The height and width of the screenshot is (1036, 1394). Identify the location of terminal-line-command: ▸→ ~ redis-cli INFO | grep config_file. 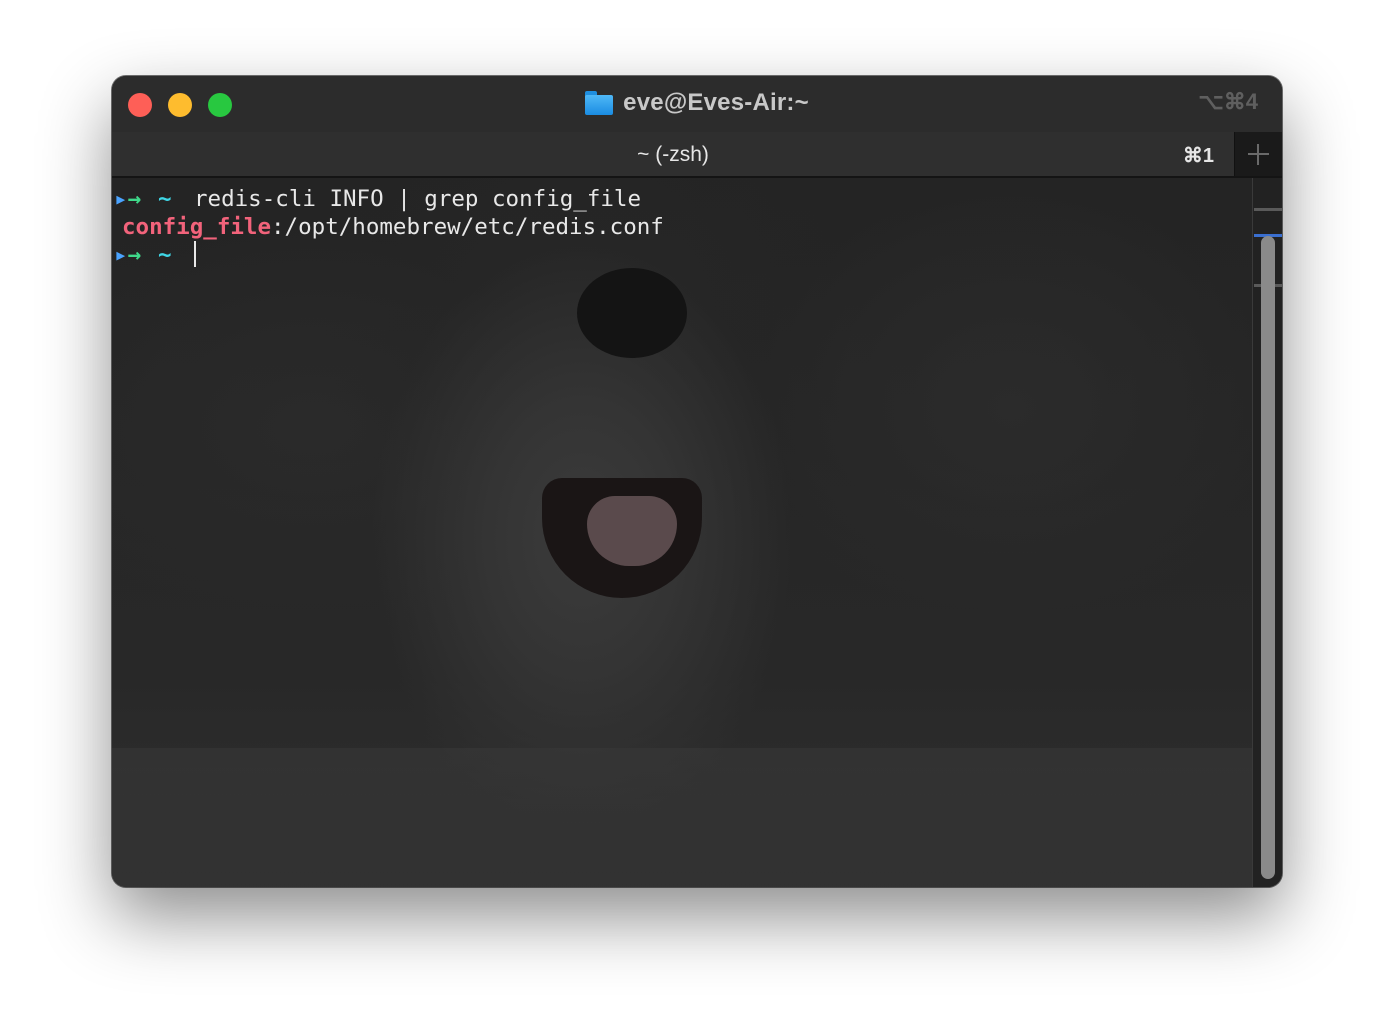
(376, 199).